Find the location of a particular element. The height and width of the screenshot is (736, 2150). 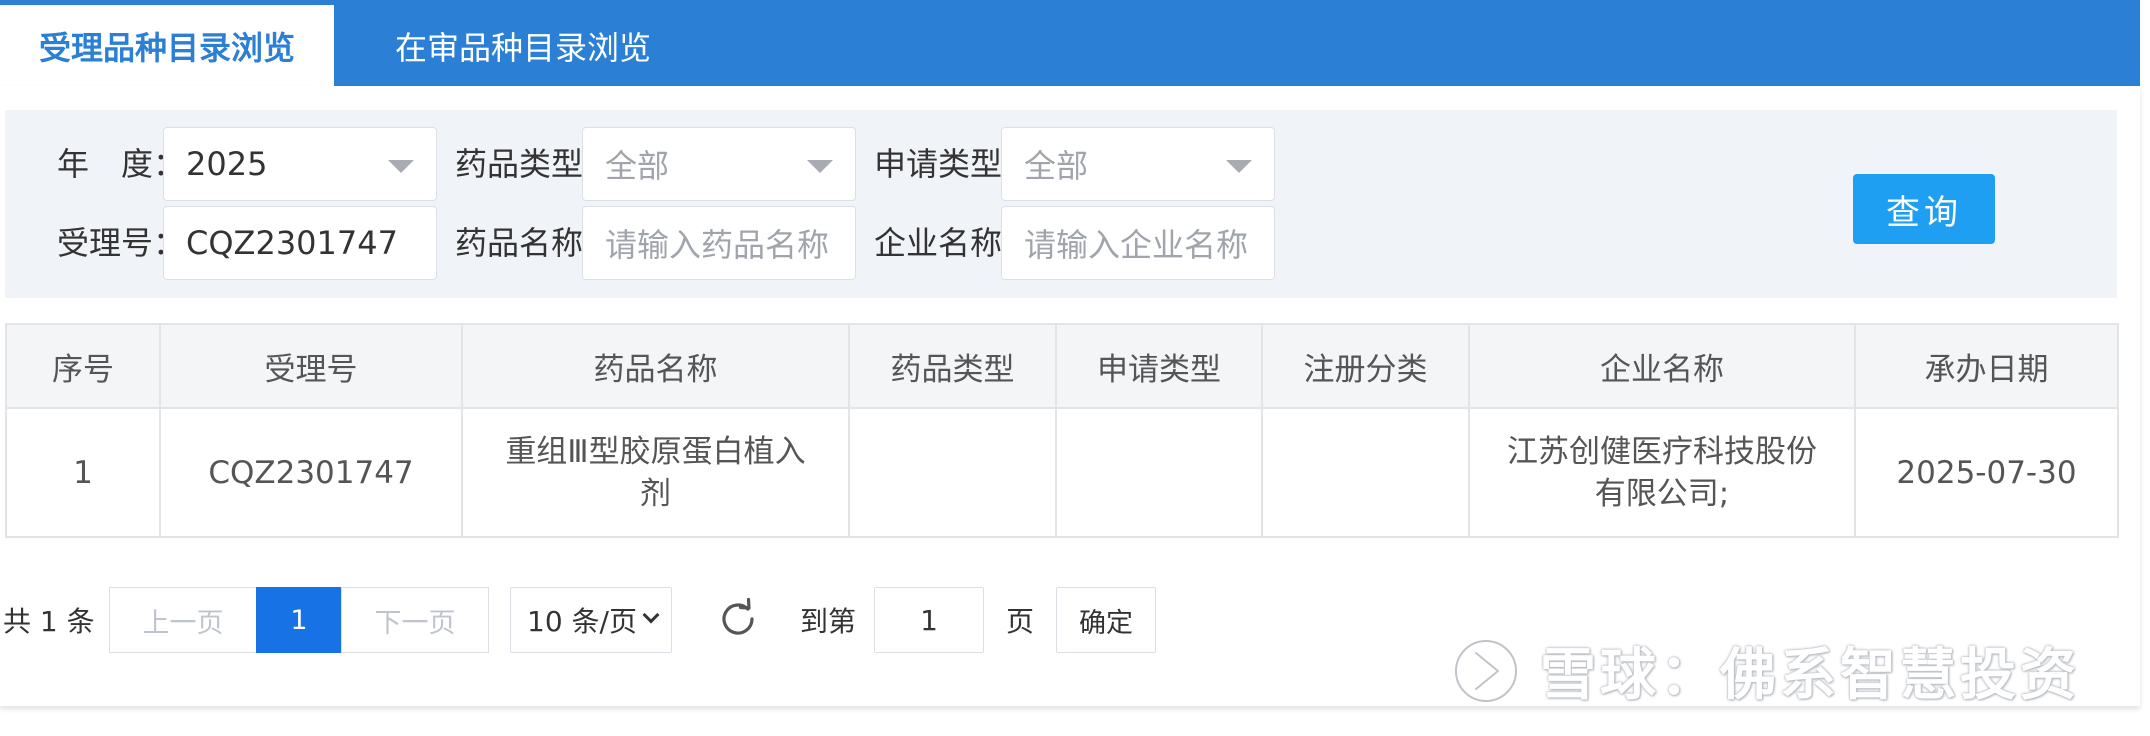

goto-page-input: 1 is located at coordinates (929, 620).